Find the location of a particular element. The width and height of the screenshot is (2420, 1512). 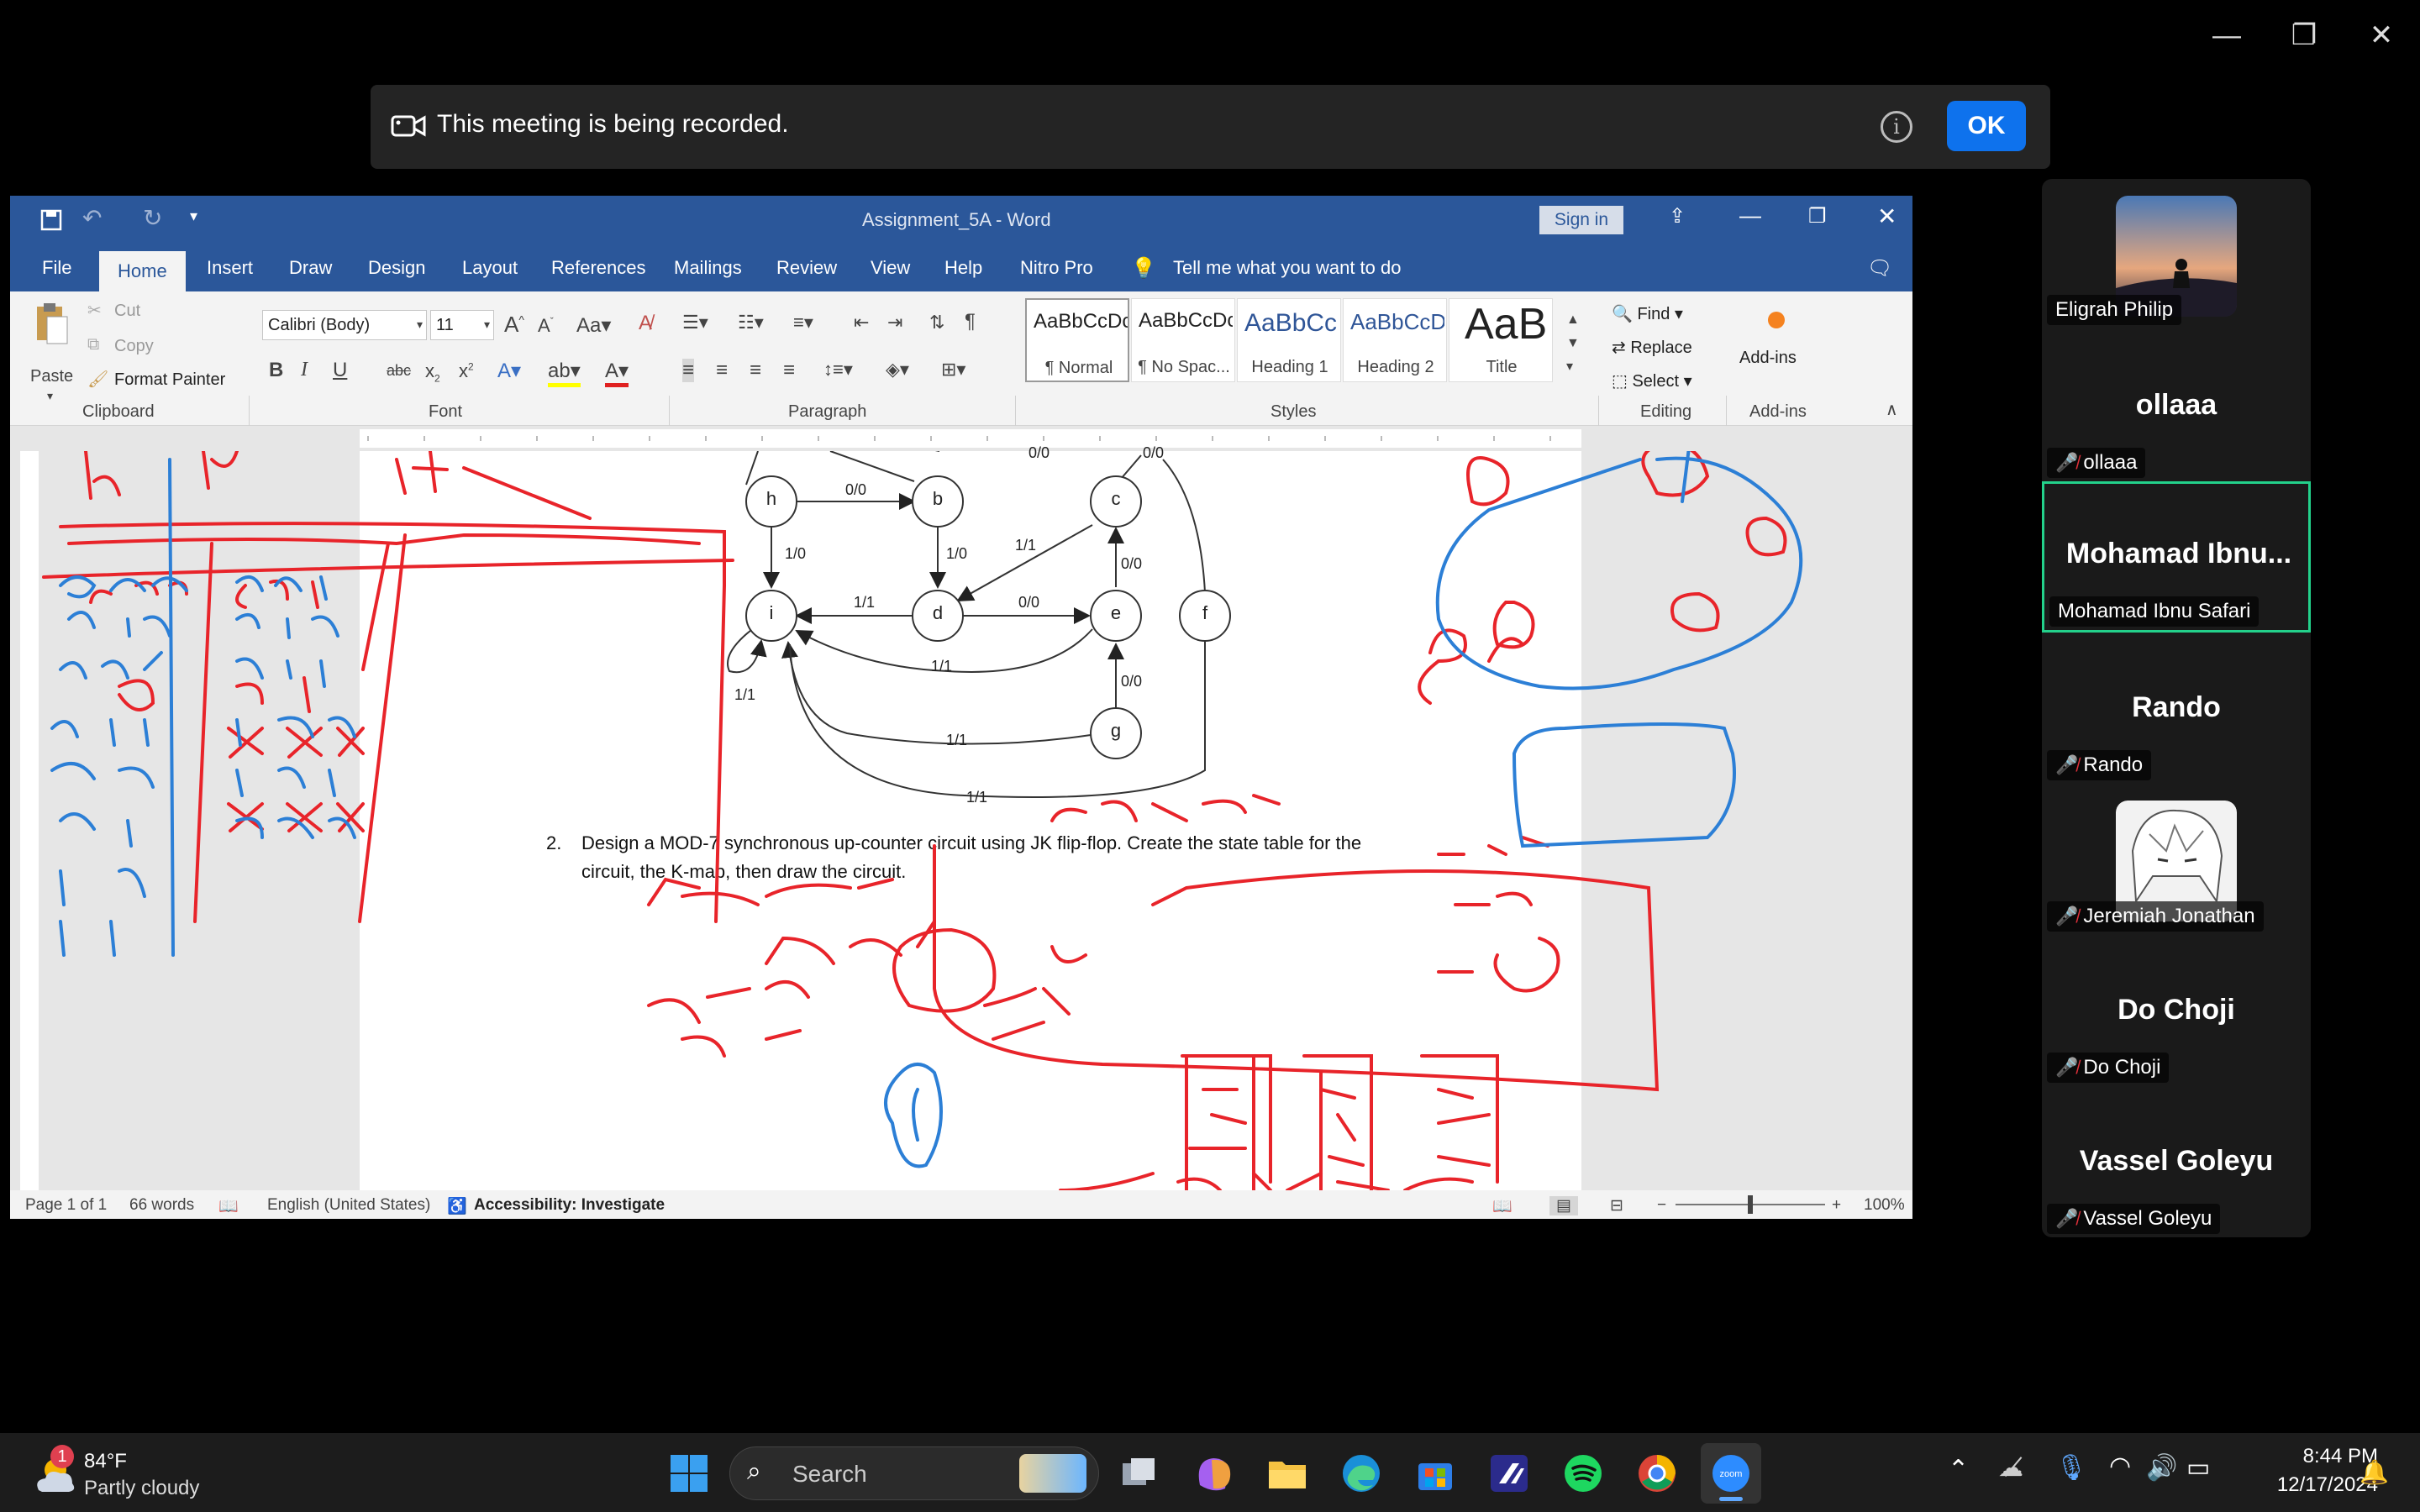

text-effects-icon: A▾ is located at coordinates (509, 371).